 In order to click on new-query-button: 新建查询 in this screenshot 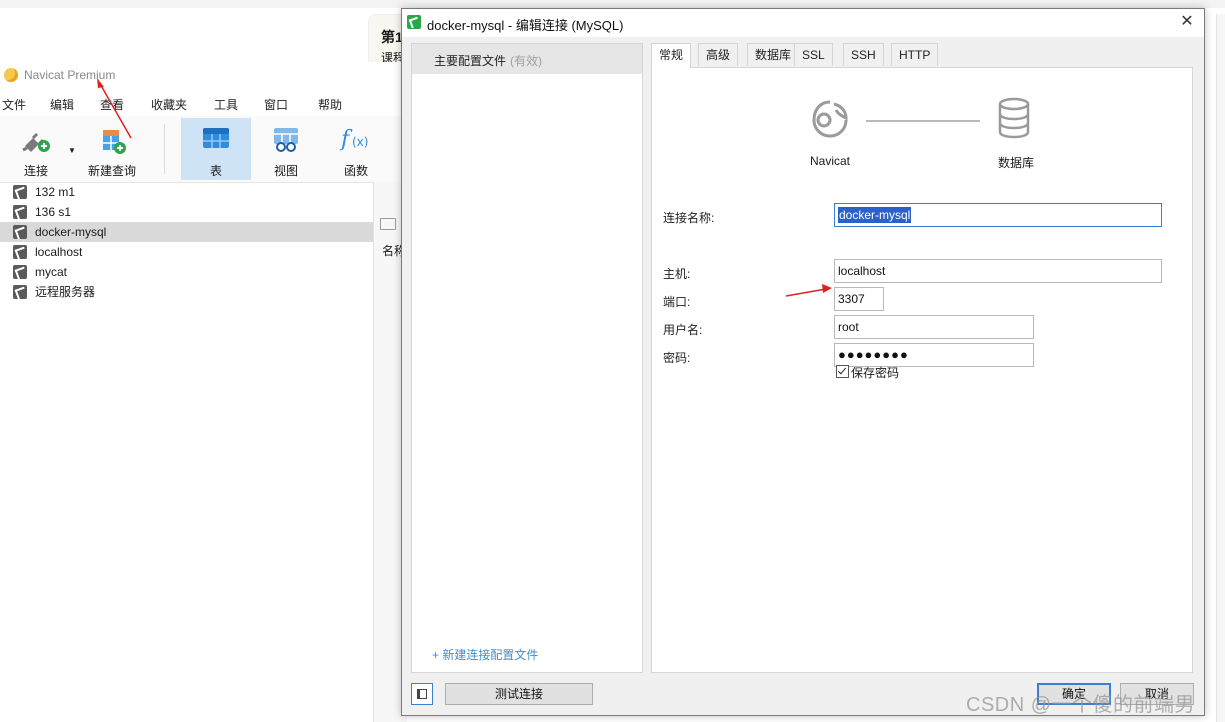, I will do `click(112, 149)`.